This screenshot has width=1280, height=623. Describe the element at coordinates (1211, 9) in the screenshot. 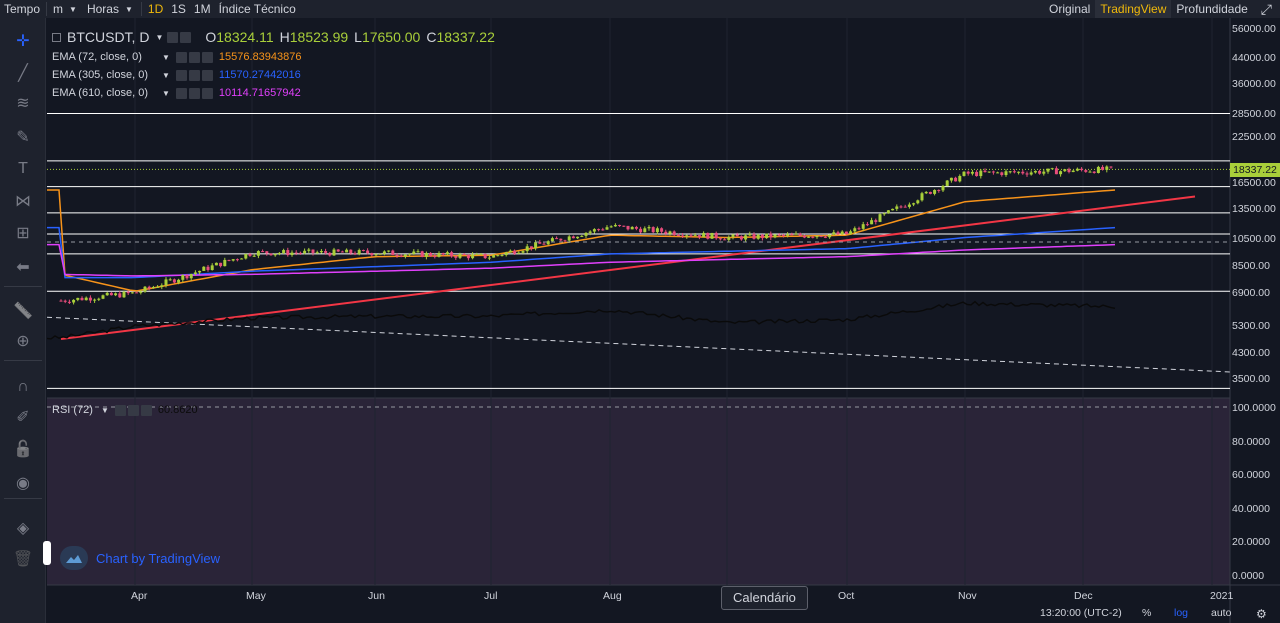

I see `view-mode-2: Profundidade` at that location.